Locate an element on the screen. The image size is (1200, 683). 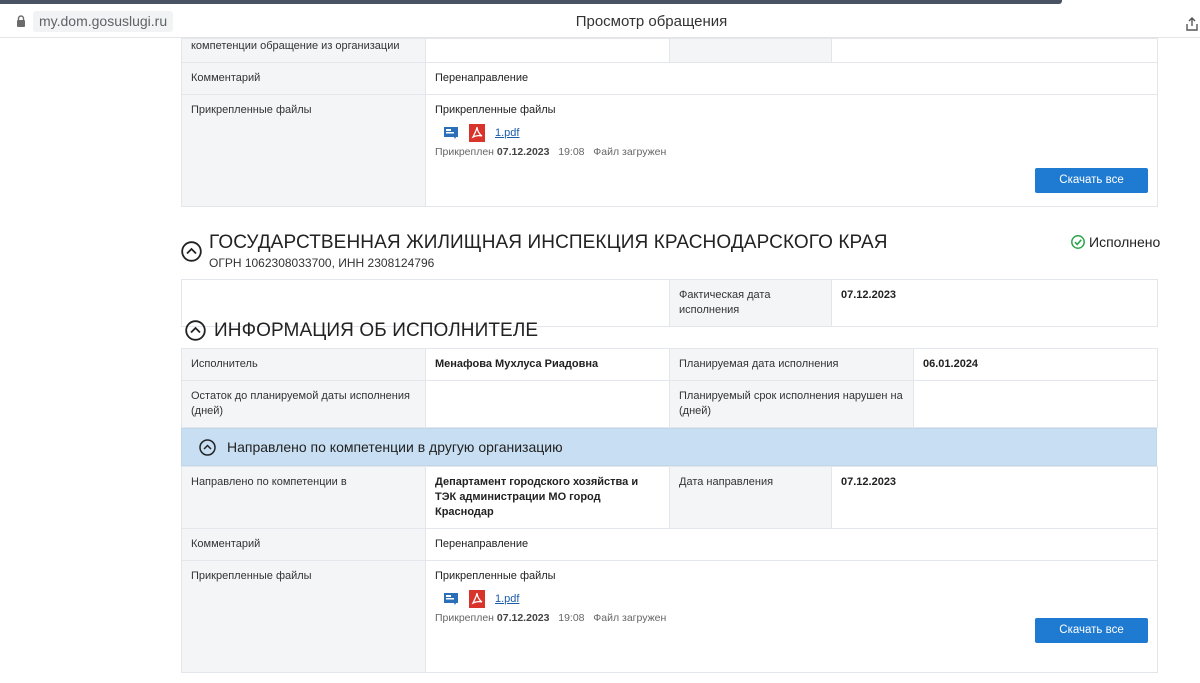
sent-to-label: Направлено по компетенции в is located at coordinates (303, 497).